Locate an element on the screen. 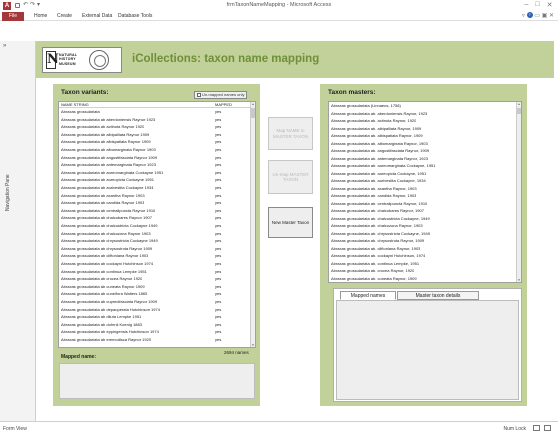 This screenshot has height=436, width=558. checkbox-box is located at coordinates (199, 94).